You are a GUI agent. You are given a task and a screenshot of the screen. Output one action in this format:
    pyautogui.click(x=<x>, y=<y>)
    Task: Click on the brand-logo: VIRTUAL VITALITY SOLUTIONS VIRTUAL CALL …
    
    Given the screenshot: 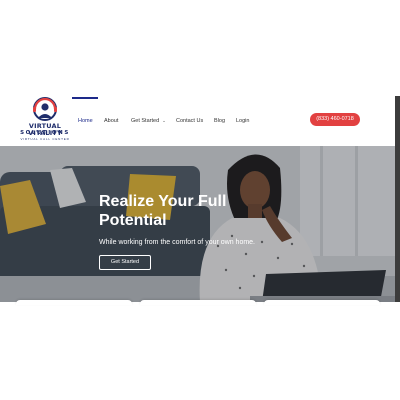 What is the action you would take?
    pyautogui.click(x=45, y=121)
    